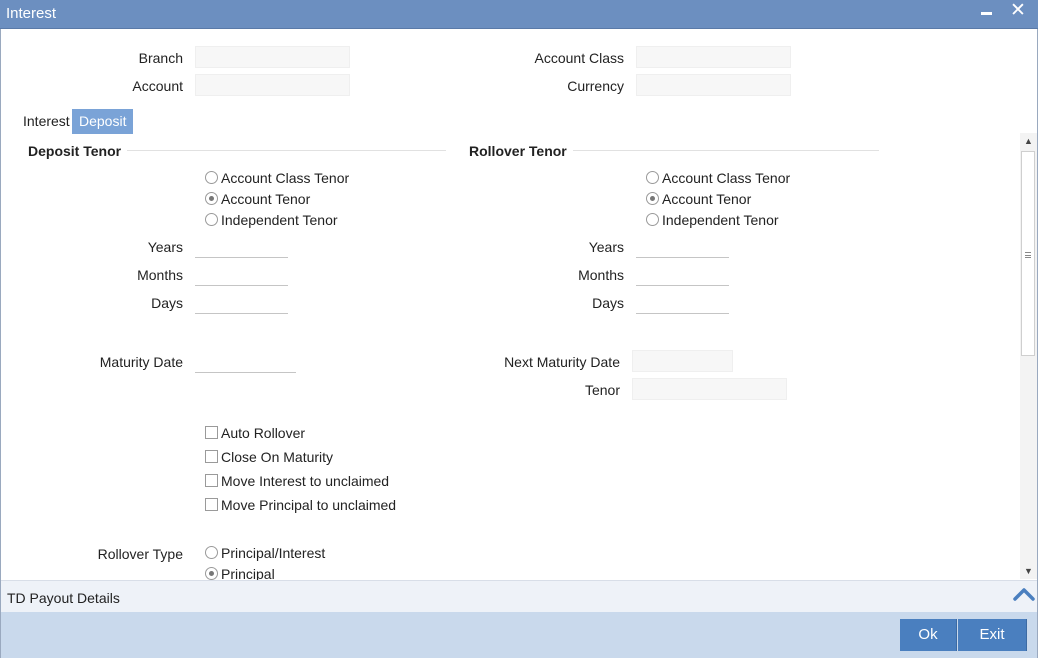 The width and height of the screenshot is (1038, 658). I want to click on window-frame-left, so click(0, 343).